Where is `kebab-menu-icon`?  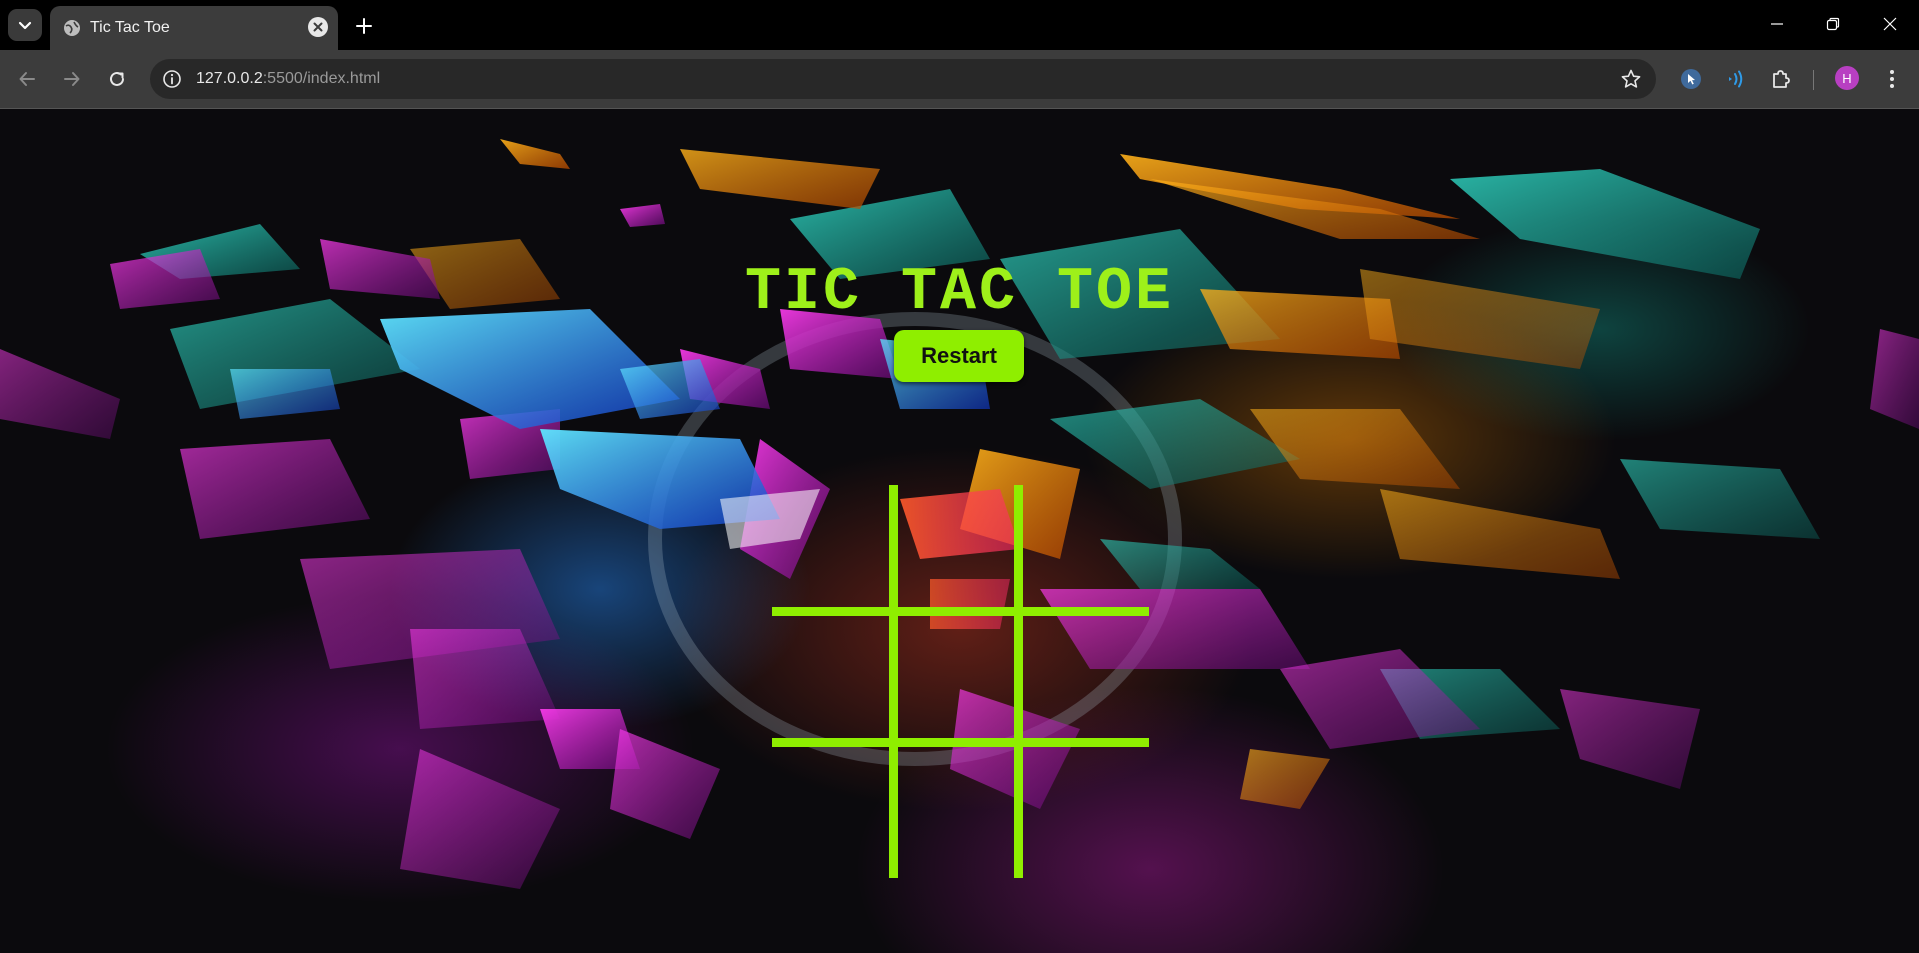
kebab-menu-icon is located at coordinates (1892, 79).